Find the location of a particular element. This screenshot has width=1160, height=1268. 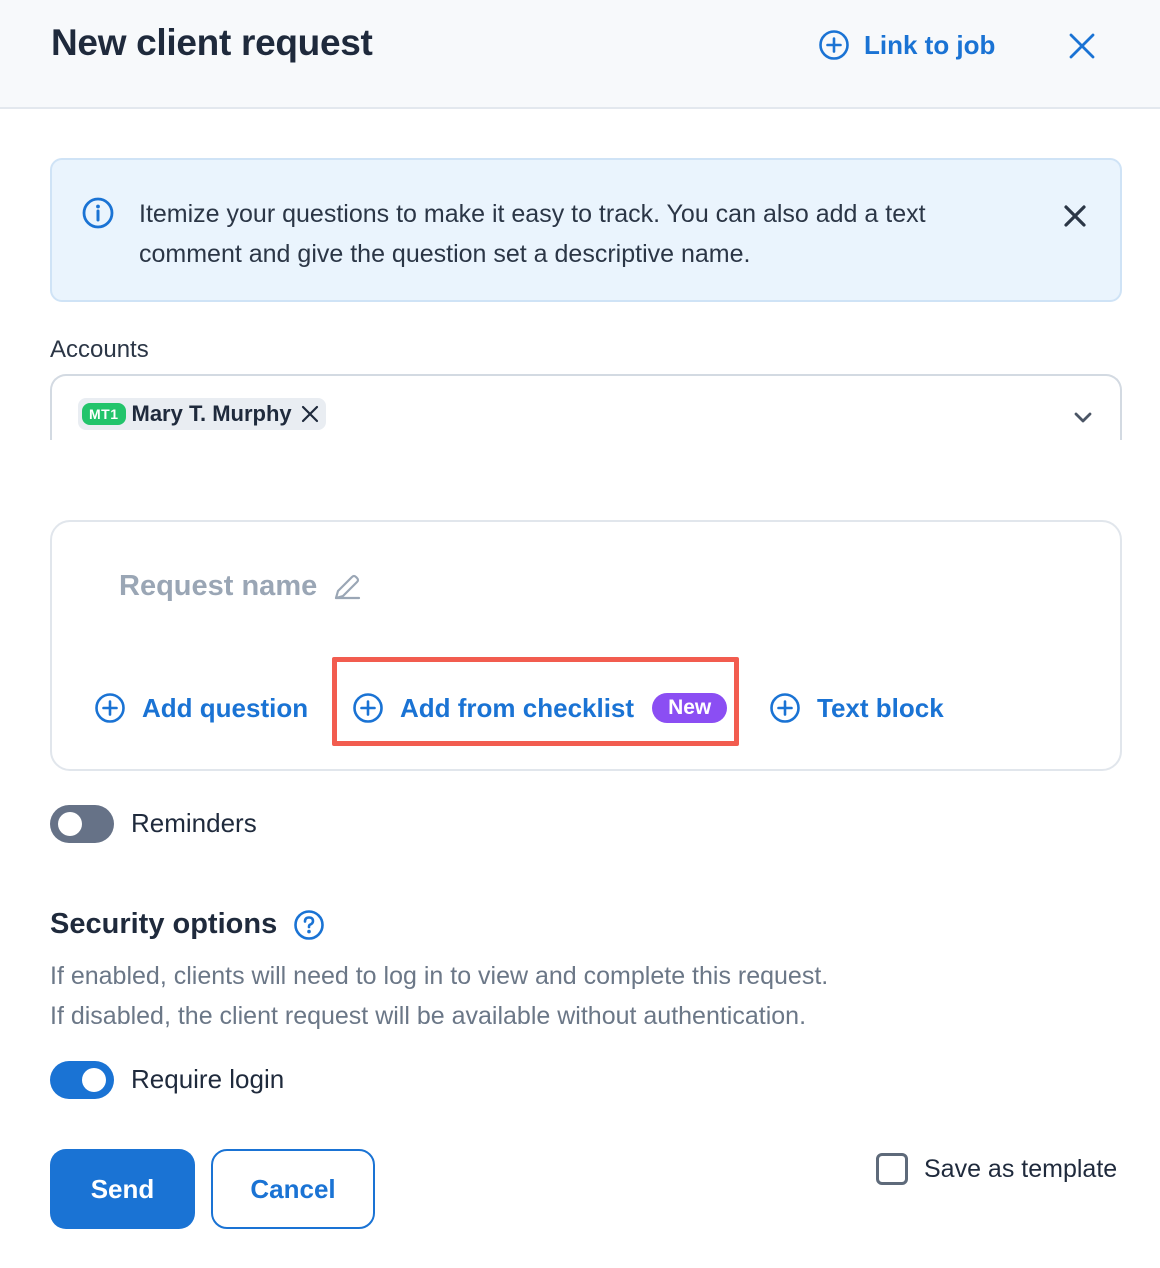

send-button: Send is located at coordinates (122, 1189).